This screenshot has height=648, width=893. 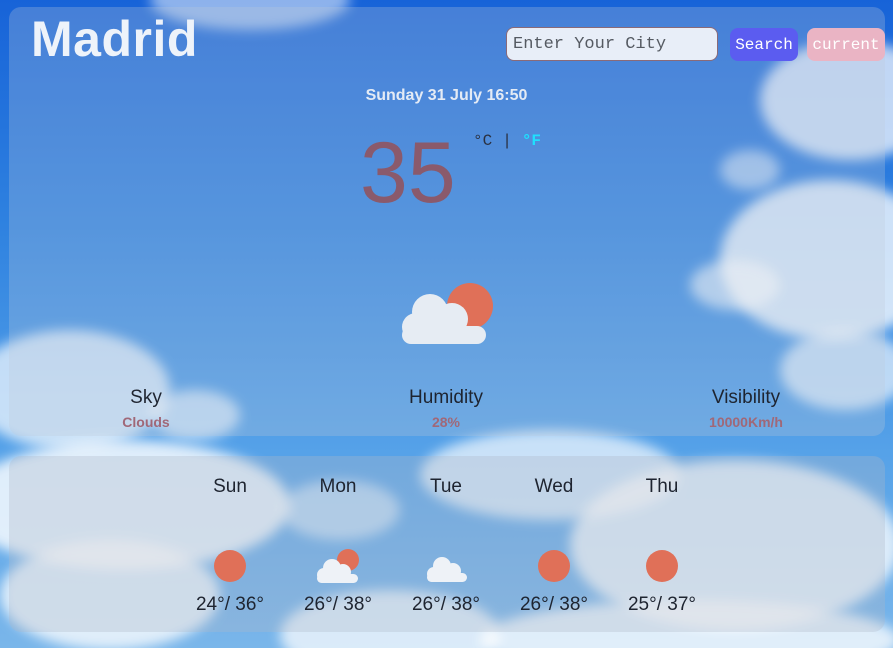 I want to click on date-time: Sunday 31 July 16:50, so click(x=446, y=95).